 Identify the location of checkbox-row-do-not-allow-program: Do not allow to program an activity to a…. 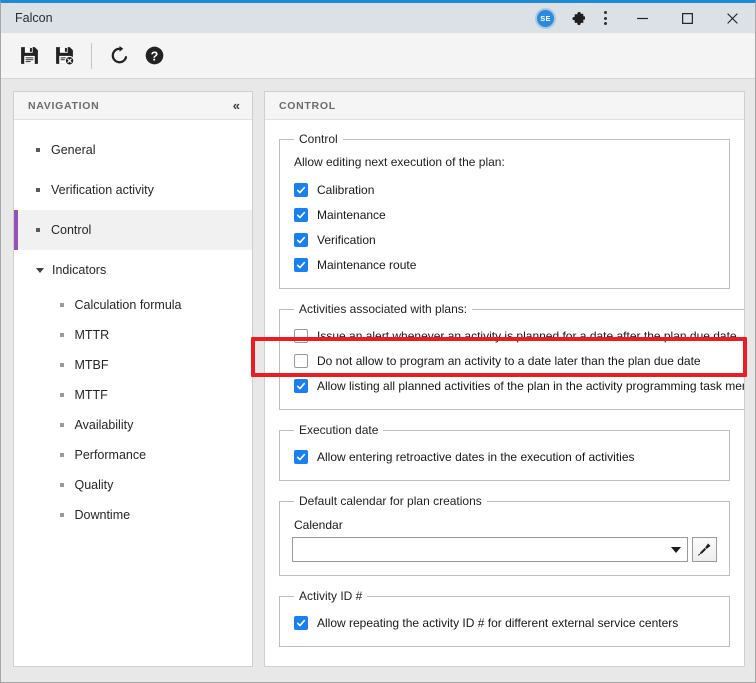
(518, 361).